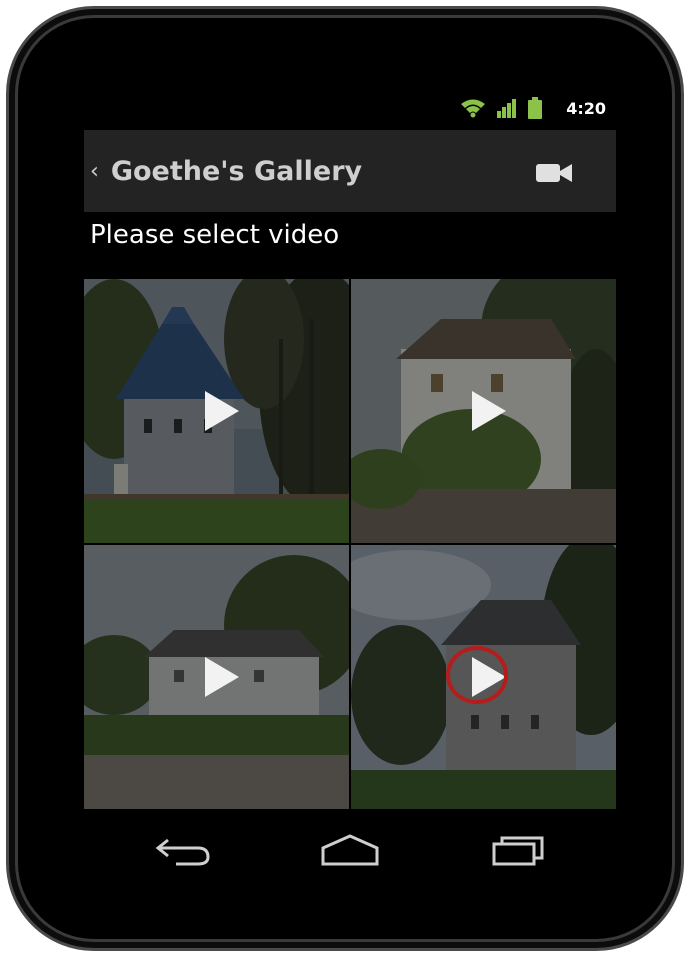 This screenshot has width=690, height=957. What do you see at coordinates (554, 173) in the screenshot?
I see `video-camera-icon` at bounding box center [554, 173].